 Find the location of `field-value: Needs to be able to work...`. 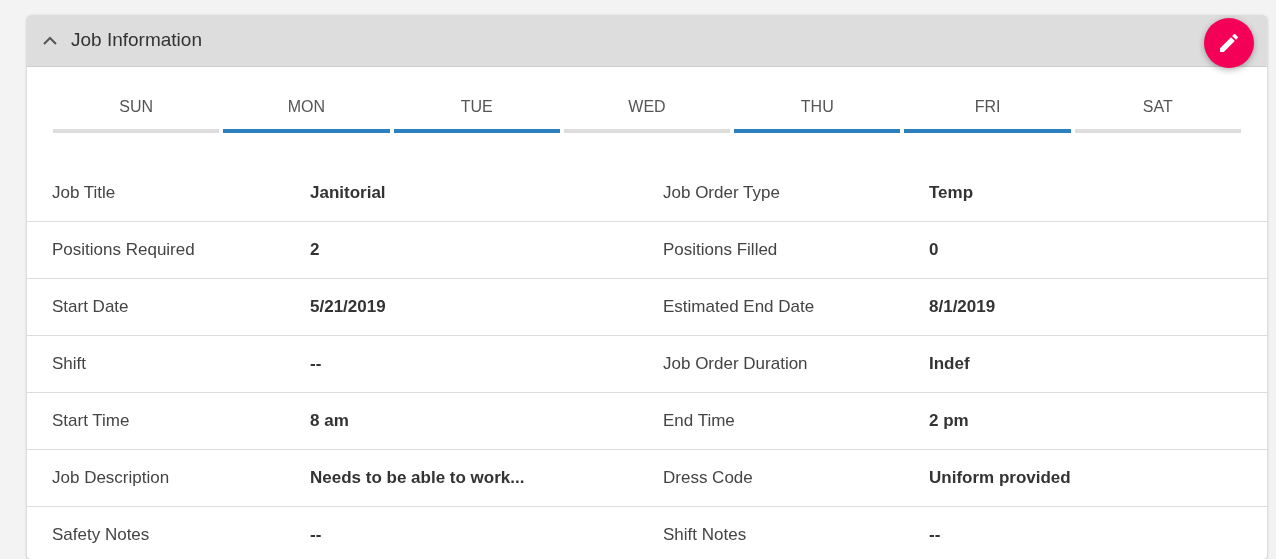

field-value: Needs to be able to work... is located at coordinates (417, 478).